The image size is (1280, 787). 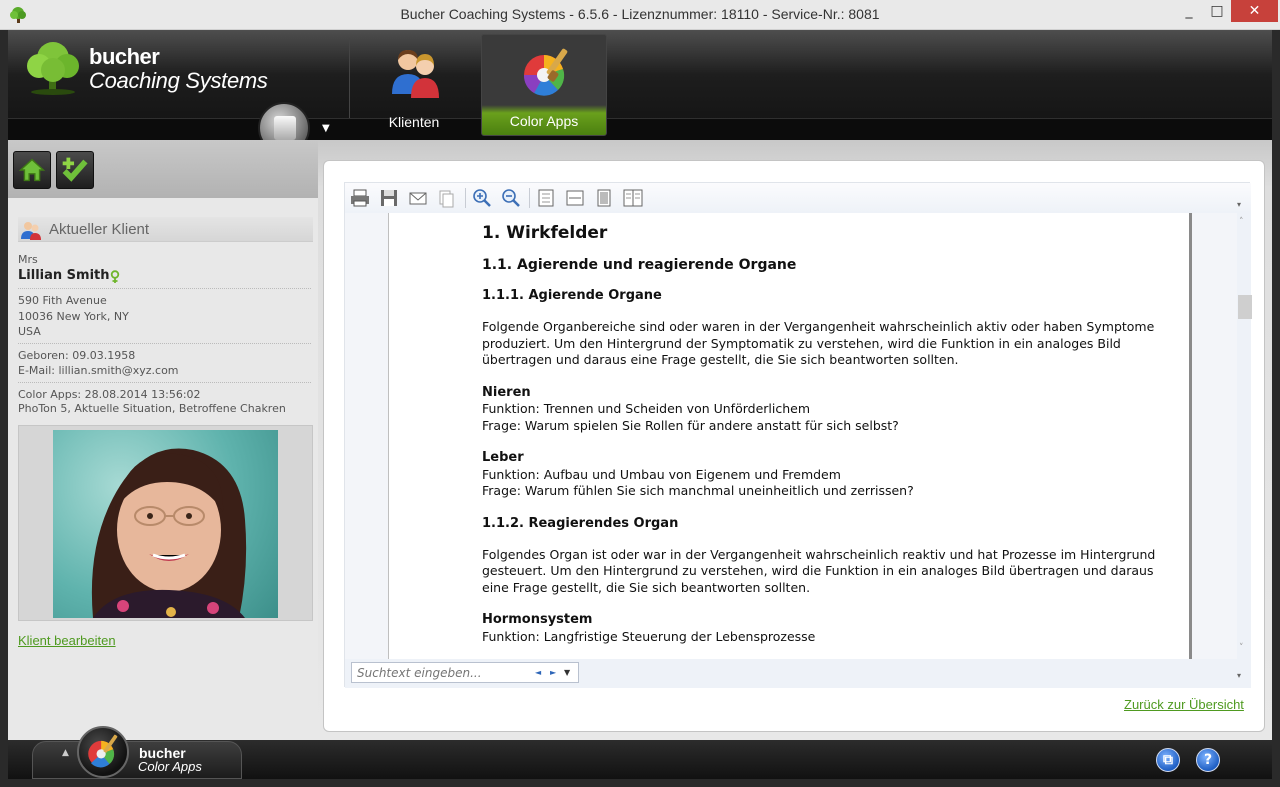 I want to click on copy-button, so click(x=446, y=198).